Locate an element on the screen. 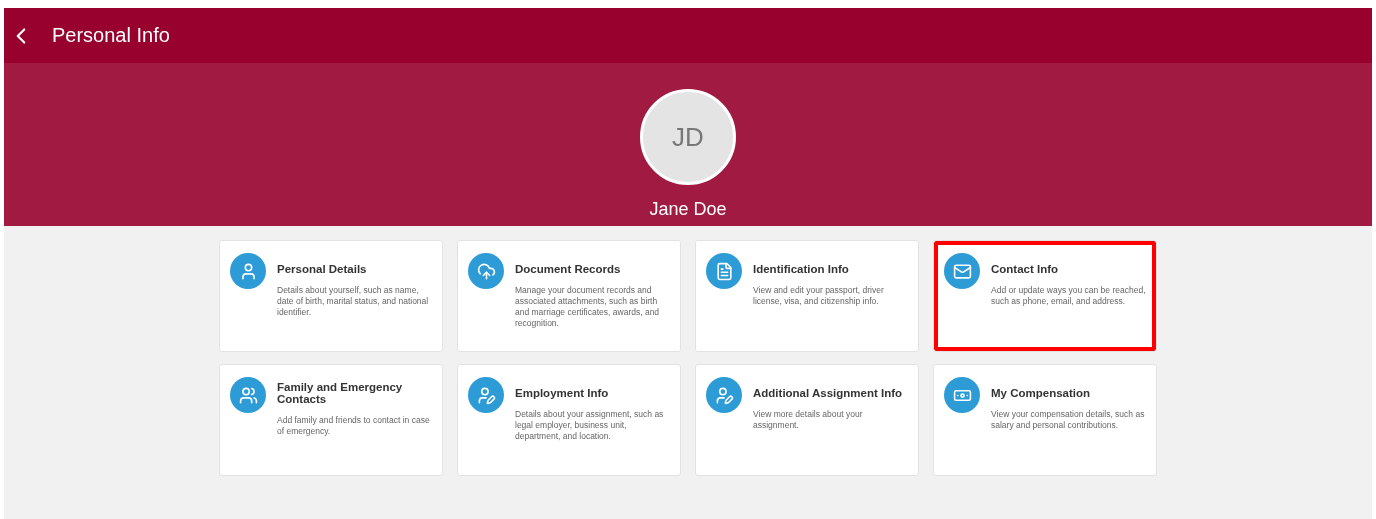 Image resolution: width=1376 pixels, height=519 pixels. cloud-icon is located at coordinates (486, 271).